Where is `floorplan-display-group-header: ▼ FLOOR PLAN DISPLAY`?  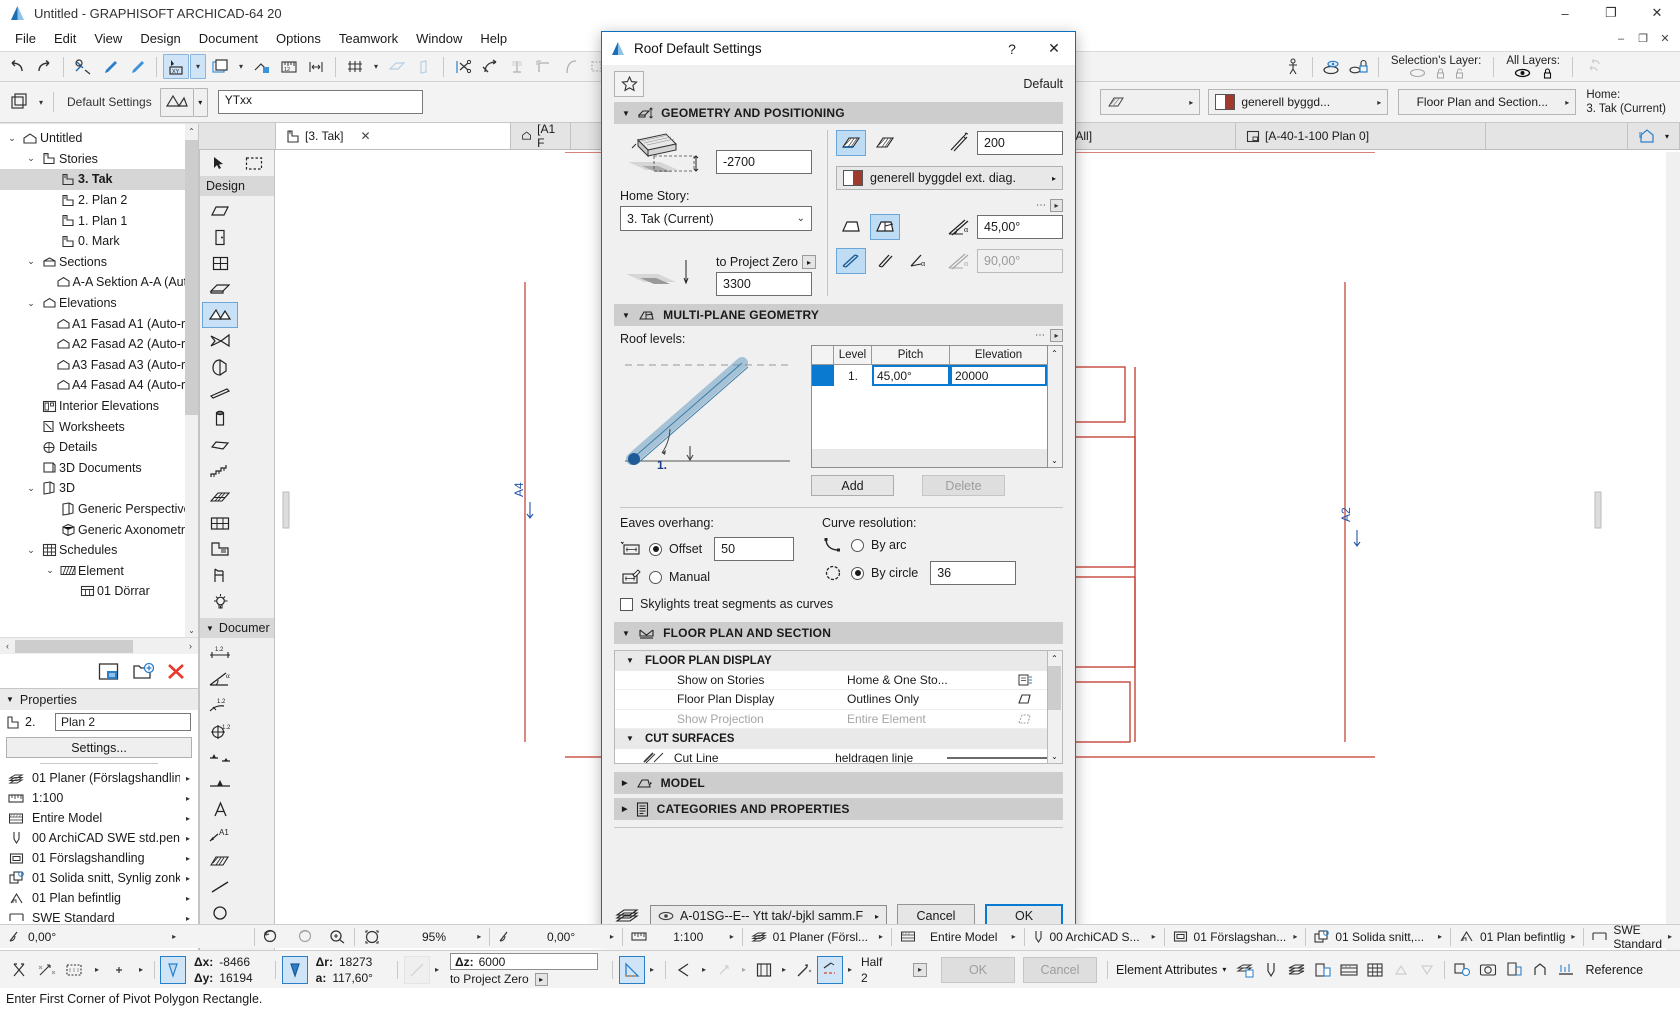 floorplan-display-group-header: ▼ FLOOR PLAN DISPLAY is located at coordinates (831, 661).